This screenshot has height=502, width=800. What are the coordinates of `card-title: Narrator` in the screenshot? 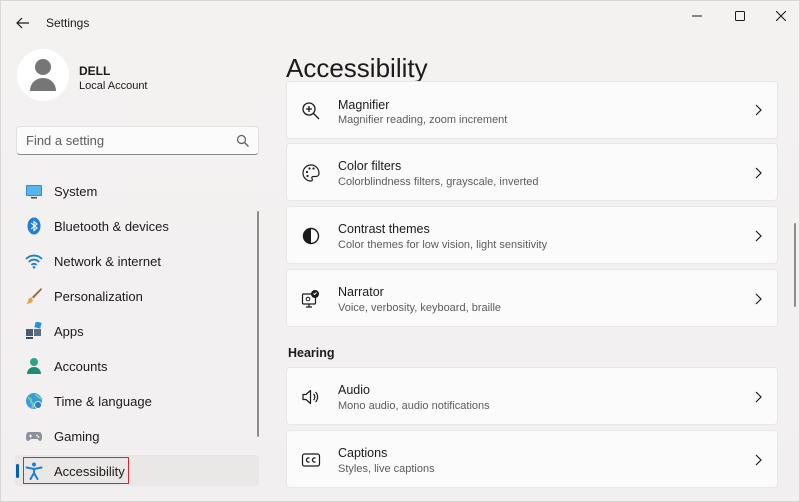 It's located at (361, 292).